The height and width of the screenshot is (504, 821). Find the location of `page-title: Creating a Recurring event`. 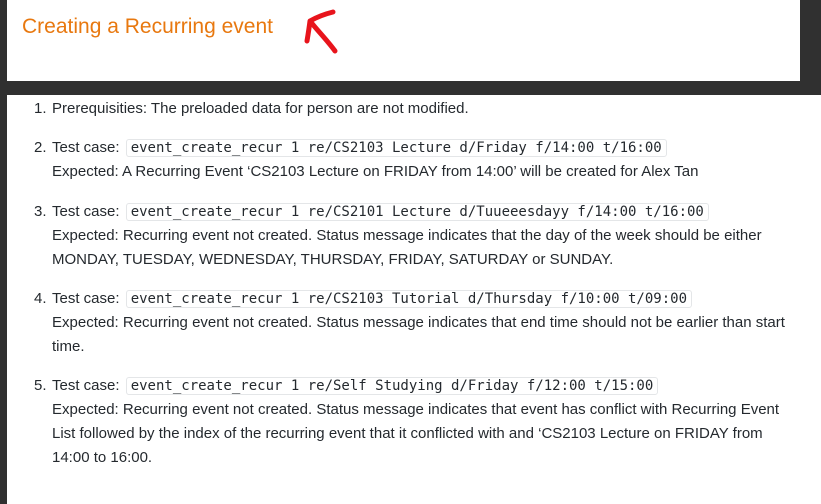

page-title: Creating a Recurring event is located at coordinates (147, 26).